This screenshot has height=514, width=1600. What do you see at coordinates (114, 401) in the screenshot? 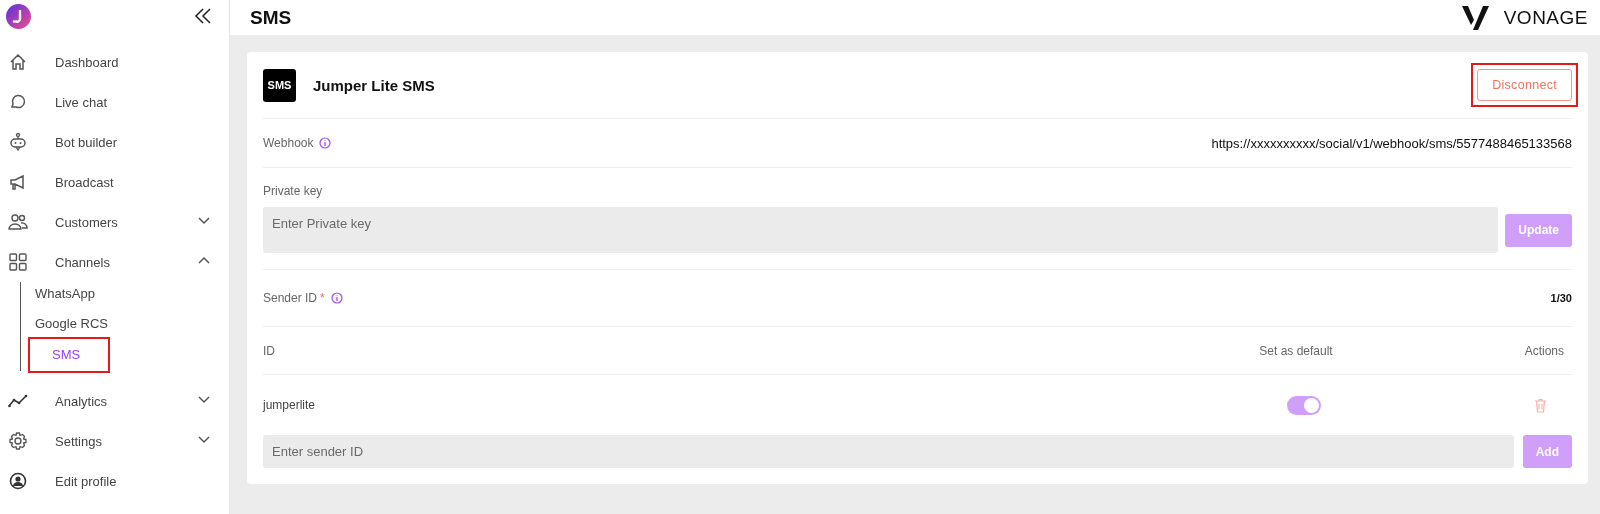
I see `sidebar-item: Analytics` at bounding box center [114, 401].